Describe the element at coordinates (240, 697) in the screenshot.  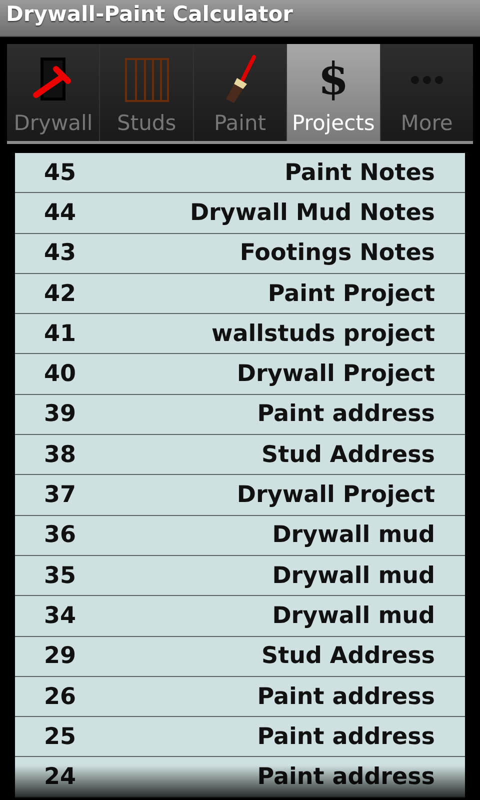
I see `project-row: 26 Paint address` at that location.